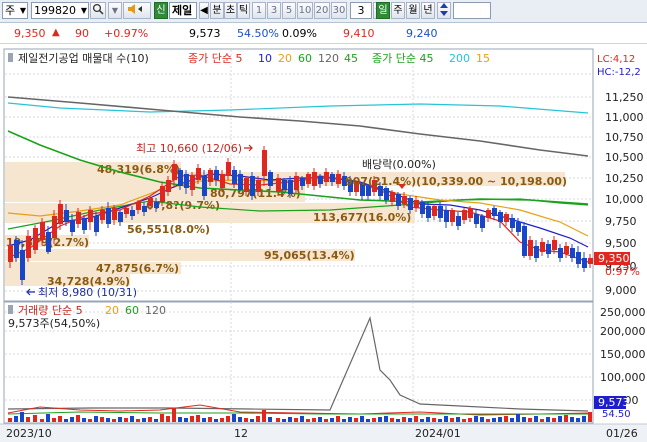 This screenshot has height=442, width=647. What do you see at coordinates (204, 10) in the screenshot?
I see `prev-period-button: ◀` at bounding box center [204, 10].